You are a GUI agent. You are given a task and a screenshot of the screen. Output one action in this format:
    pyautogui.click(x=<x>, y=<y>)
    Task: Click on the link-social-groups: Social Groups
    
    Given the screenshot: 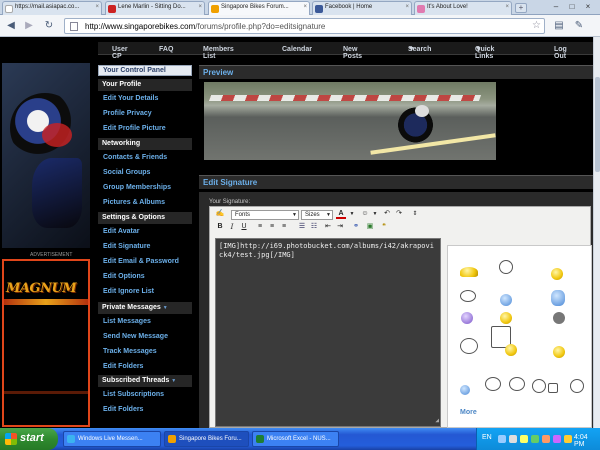 What is the action you would take?
    pyautogui.click(x=126, y=172)
    